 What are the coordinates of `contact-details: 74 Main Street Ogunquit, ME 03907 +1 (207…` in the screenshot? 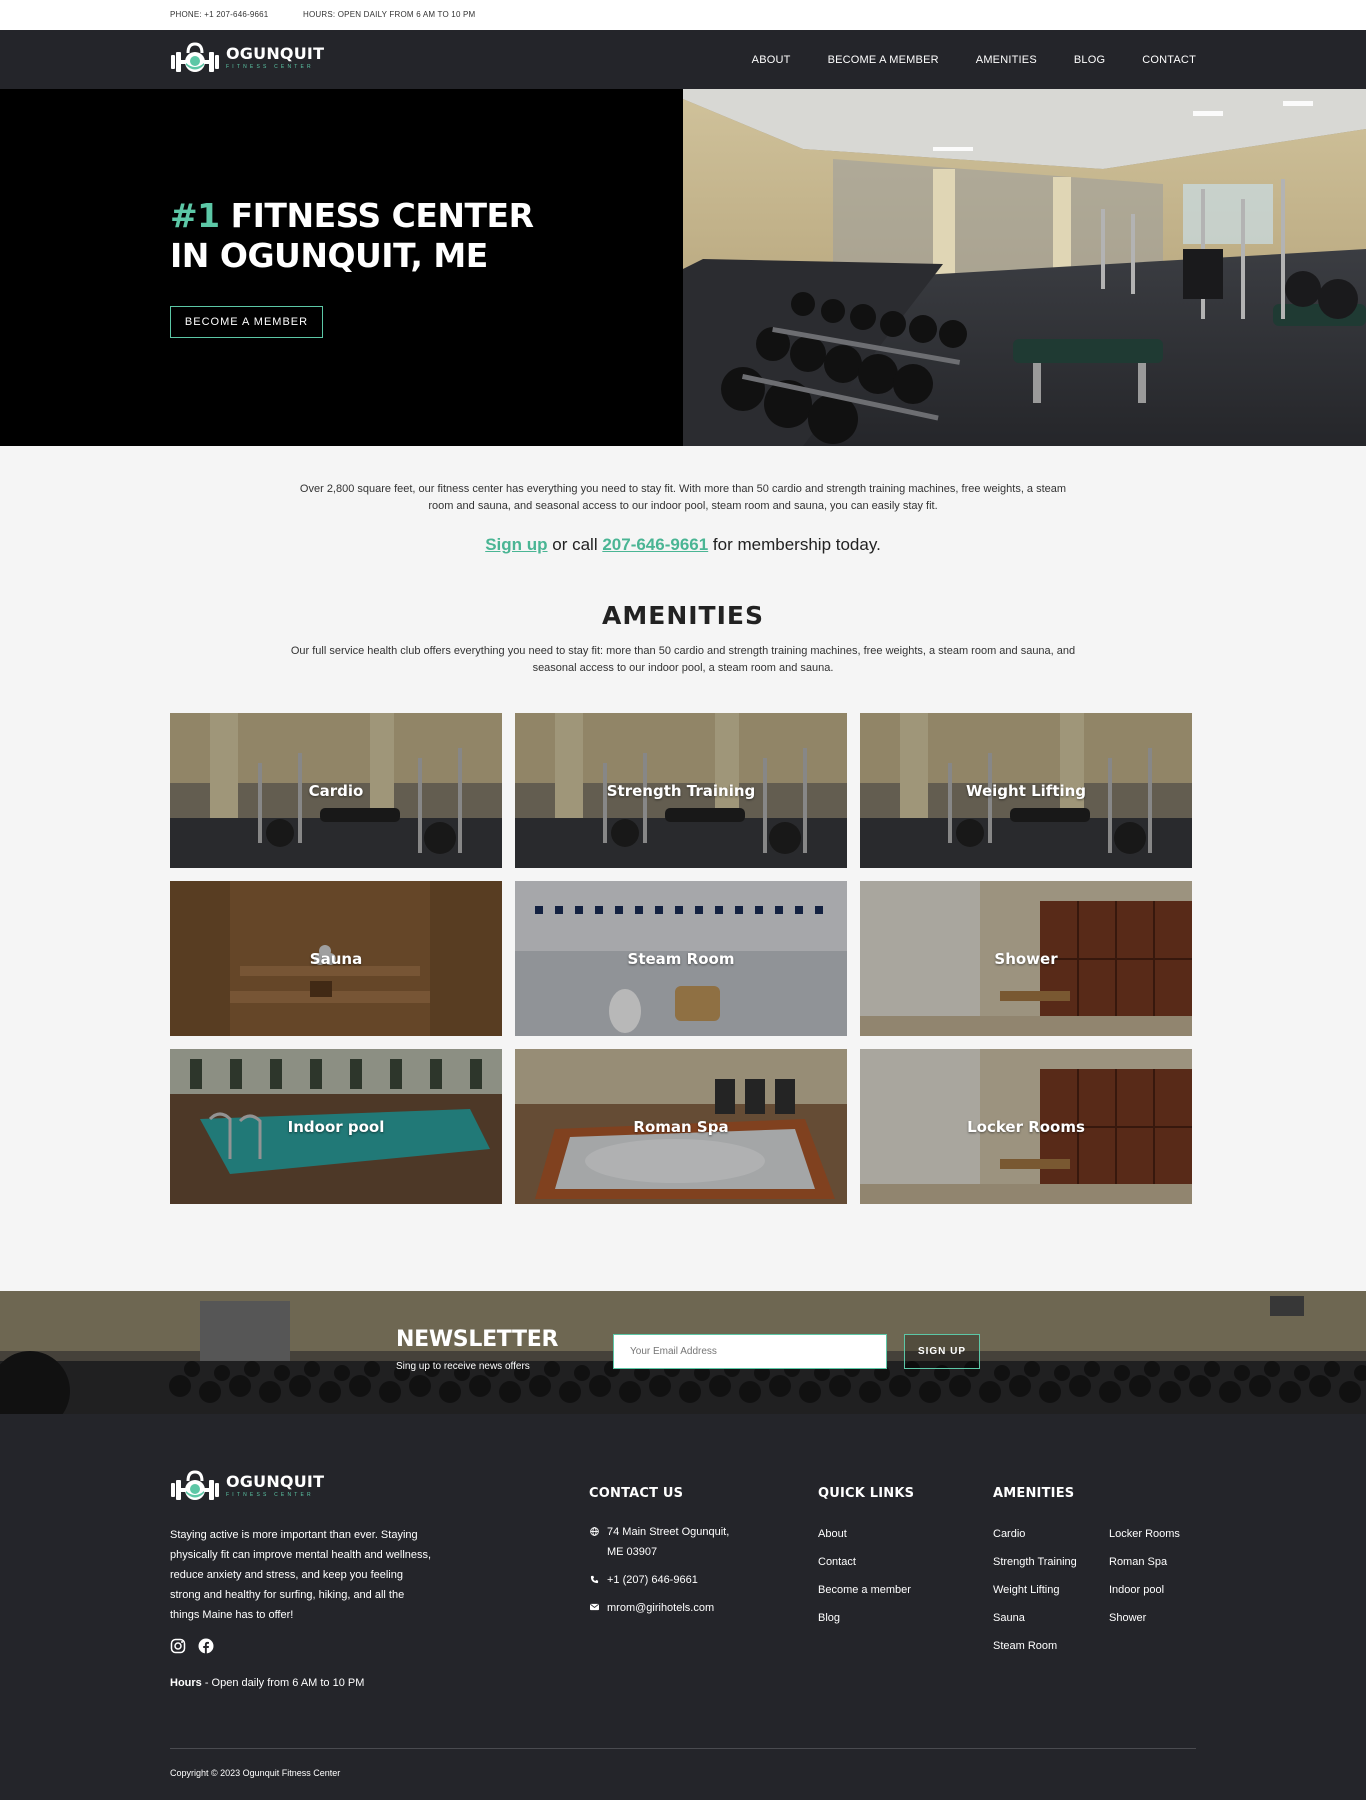 It's located at (659, 1574).